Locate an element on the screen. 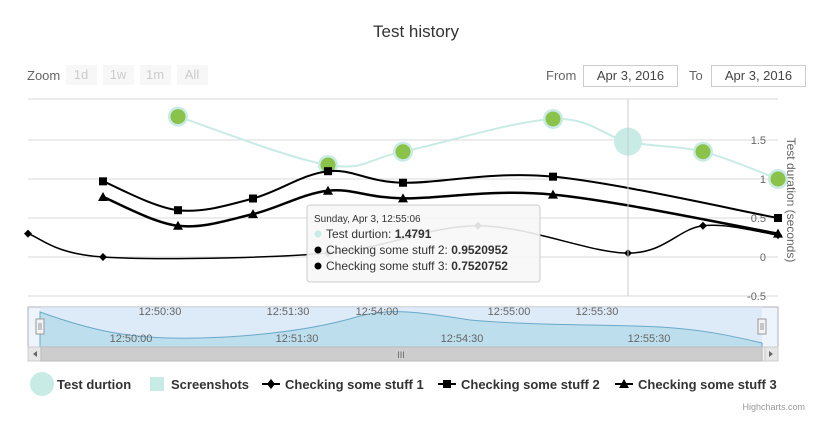 The height and width of the screenshot is (423, 826). legend-label-test-durtion: Test durtion is located at coordinates (94, 384).